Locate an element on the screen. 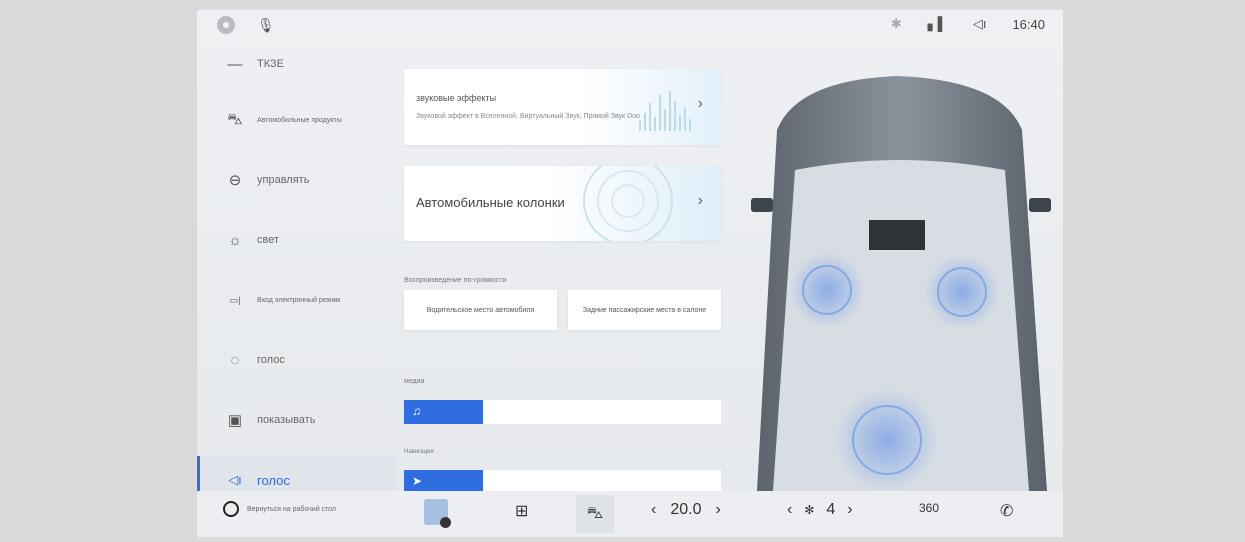 The height and width of the screenshot is (542, 1245). sidebar-item-label: свет is located at coordinates (268, 240).